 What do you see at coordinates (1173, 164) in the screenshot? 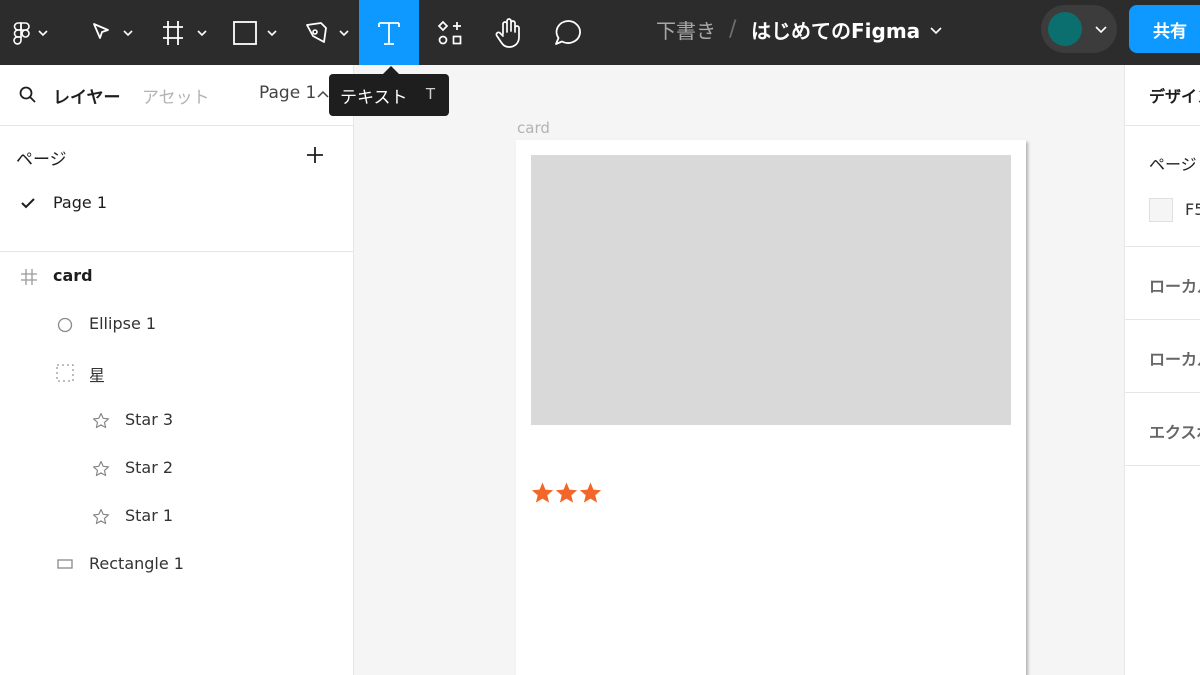
I see `page-section-heading: ページ` at bounding box center [1173, 164].